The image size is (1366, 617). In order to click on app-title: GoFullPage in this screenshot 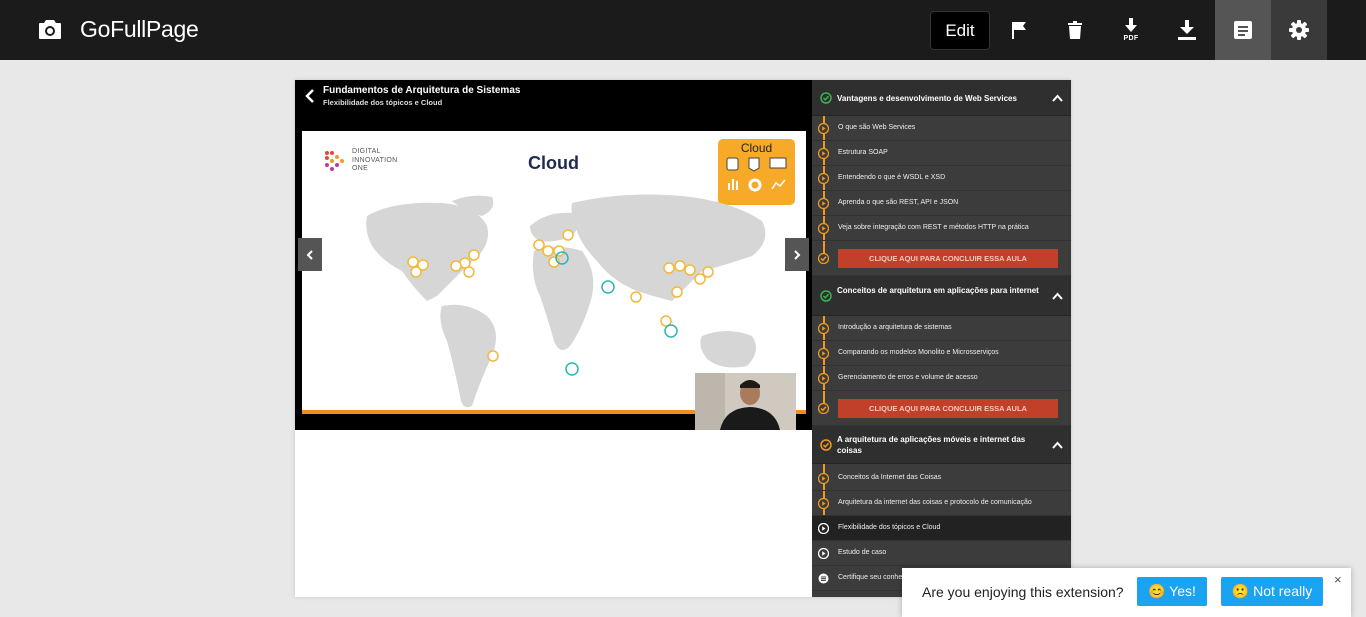, I will do `click(139, 29)`.